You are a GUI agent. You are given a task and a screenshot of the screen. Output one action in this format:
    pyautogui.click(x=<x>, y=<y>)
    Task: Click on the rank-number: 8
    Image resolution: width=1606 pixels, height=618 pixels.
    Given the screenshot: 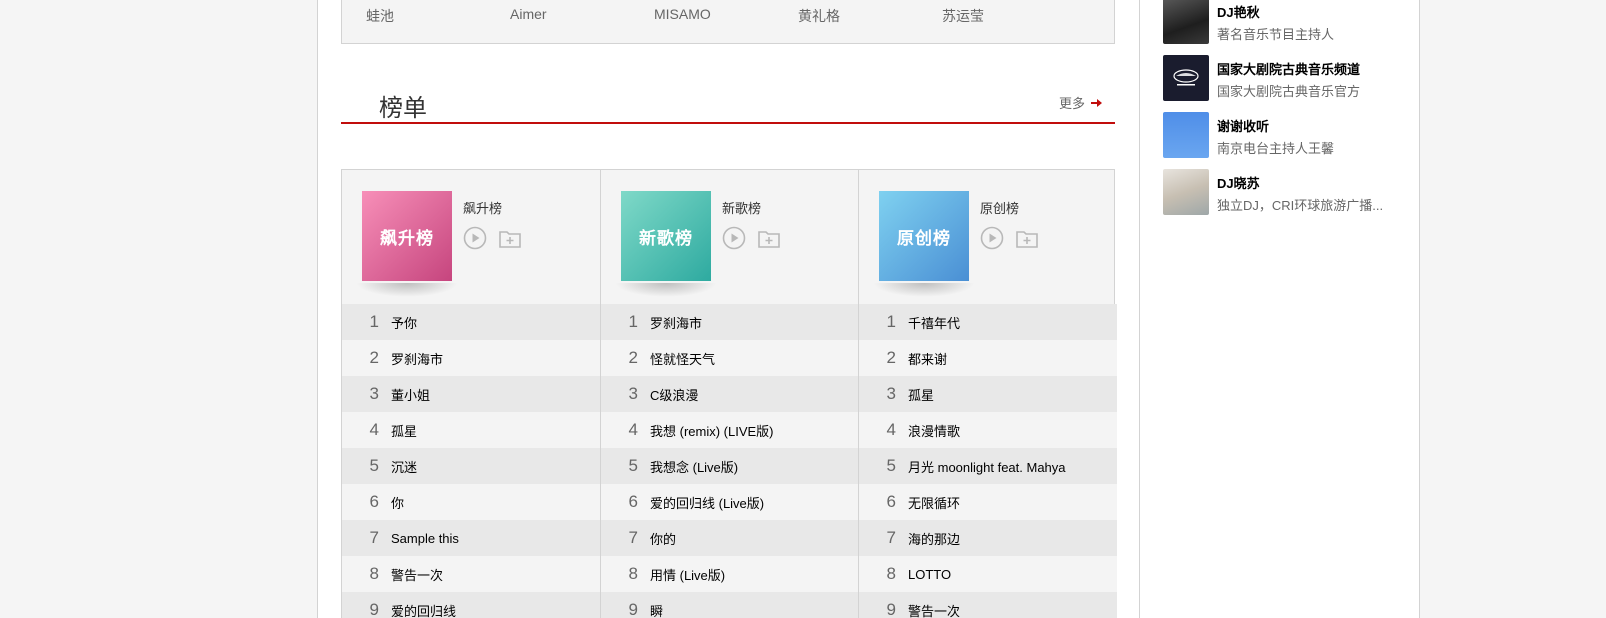 What is the action you would take?
    pyautogui.click(x=891, y=573)
    